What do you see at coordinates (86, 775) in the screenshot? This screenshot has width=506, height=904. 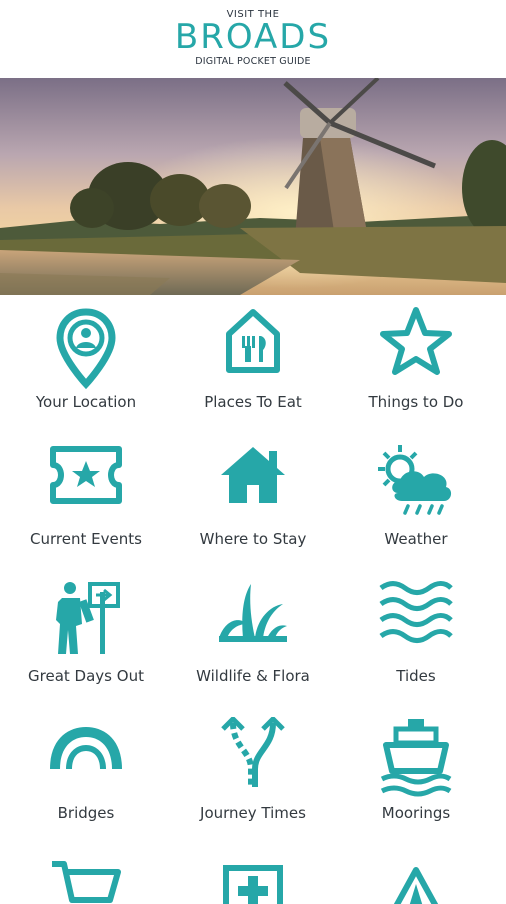 I see `menu-bridges: Bridges` at bounding box center [86, 775].